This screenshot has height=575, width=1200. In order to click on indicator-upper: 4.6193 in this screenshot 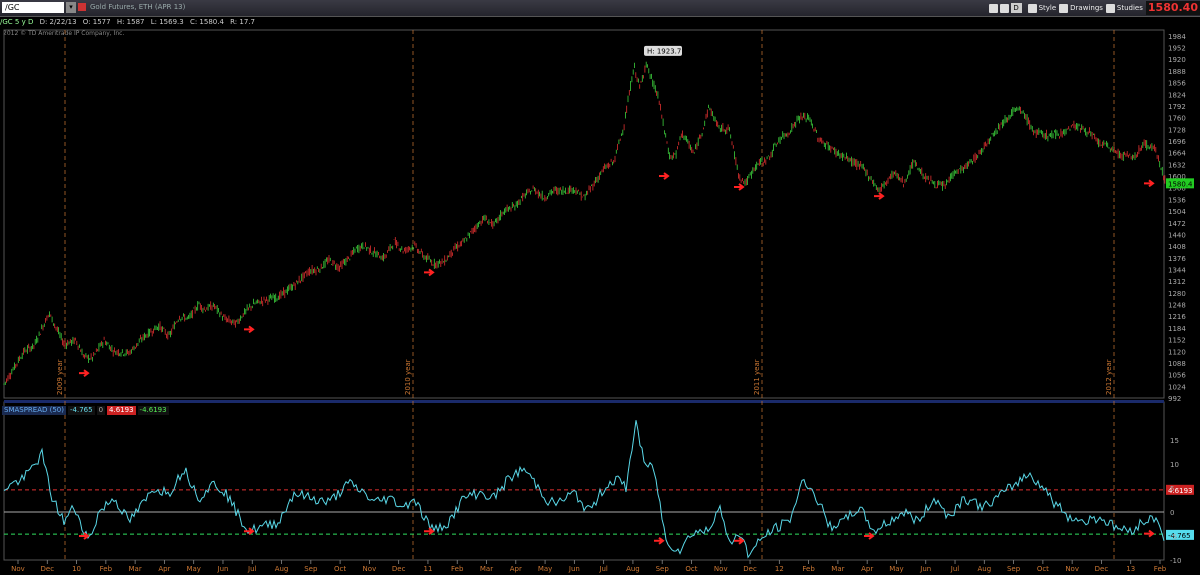, I will do `click(121, 410)`.